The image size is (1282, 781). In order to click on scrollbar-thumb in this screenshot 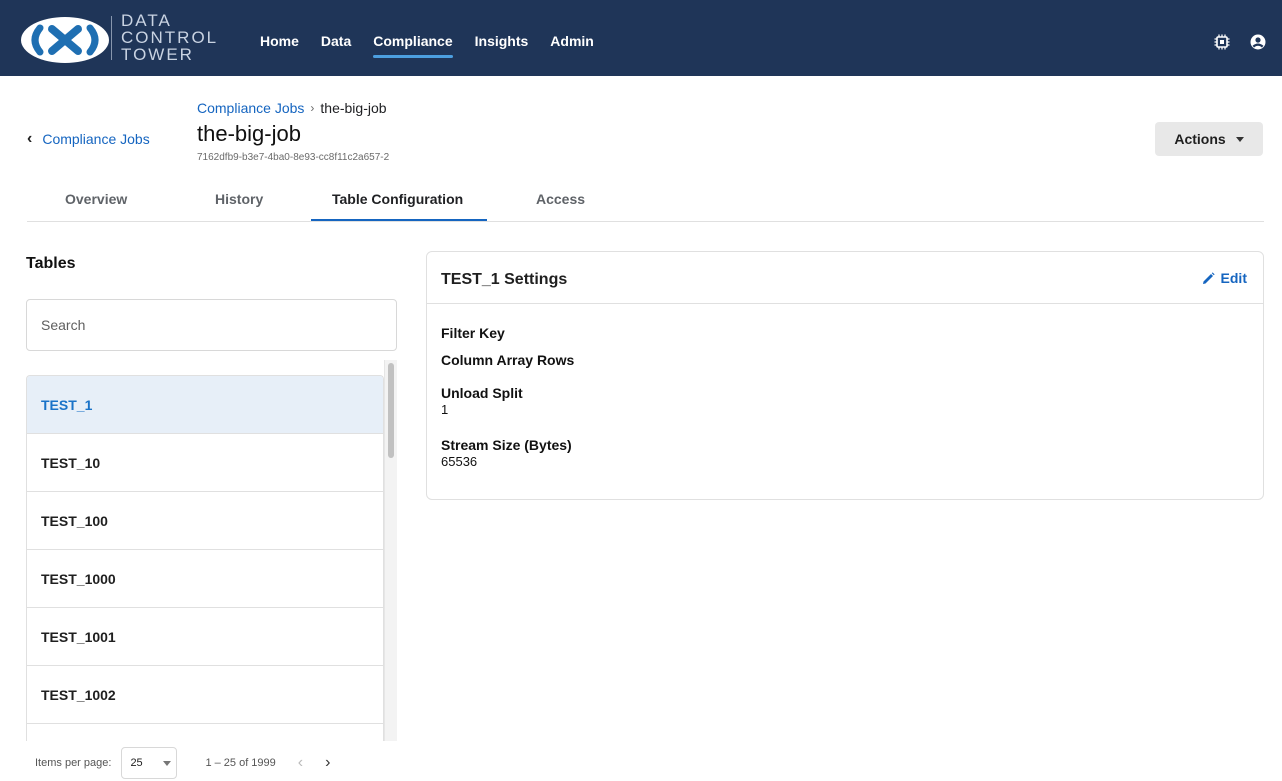, I will do `click(391, 410)`.